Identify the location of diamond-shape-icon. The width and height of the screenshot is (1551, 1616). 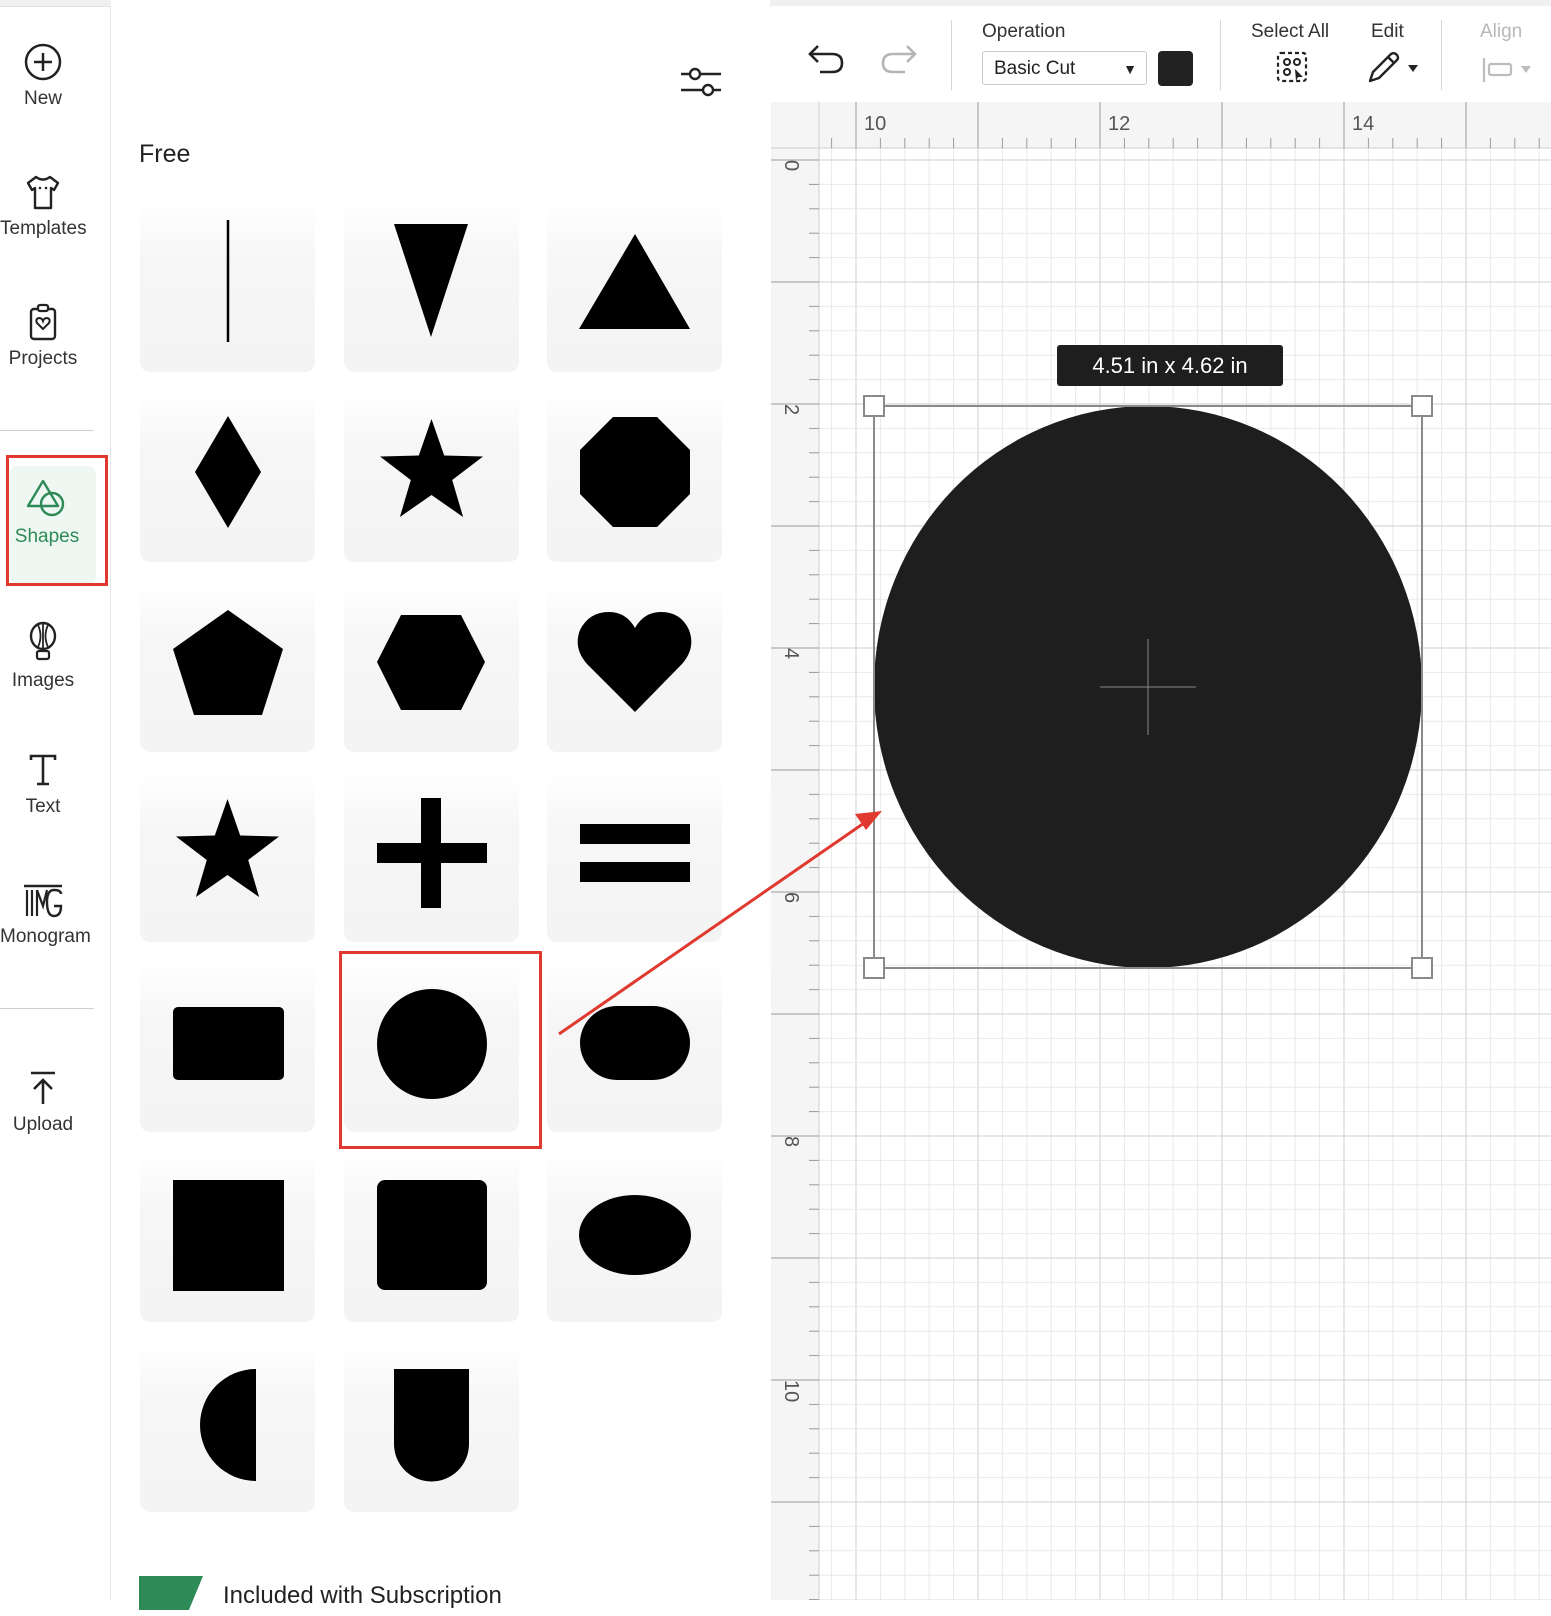
(228, 472).